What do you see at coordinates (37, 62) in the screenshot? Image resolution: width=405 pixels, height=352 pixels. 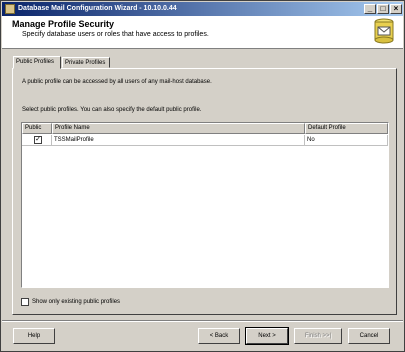 I see `tab-public-profiles: Public Profiles` at bounding box center [37, 62].